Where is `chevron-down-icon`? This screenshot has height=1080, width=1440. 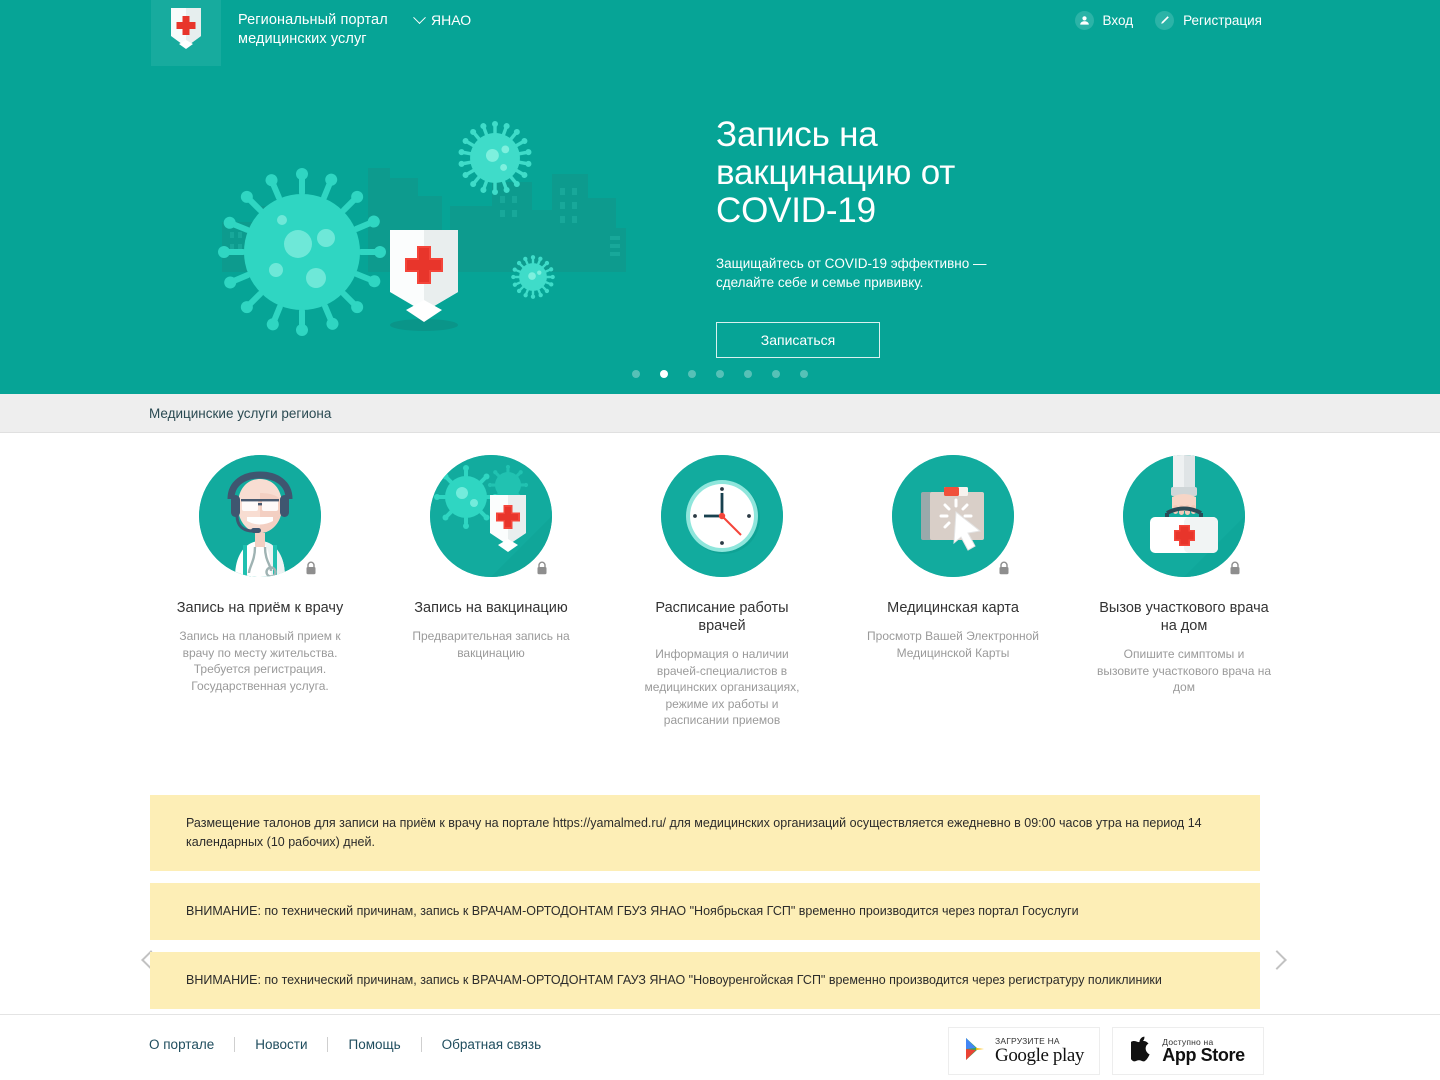
chevron-down-icon is located at coordinates (419, 17).